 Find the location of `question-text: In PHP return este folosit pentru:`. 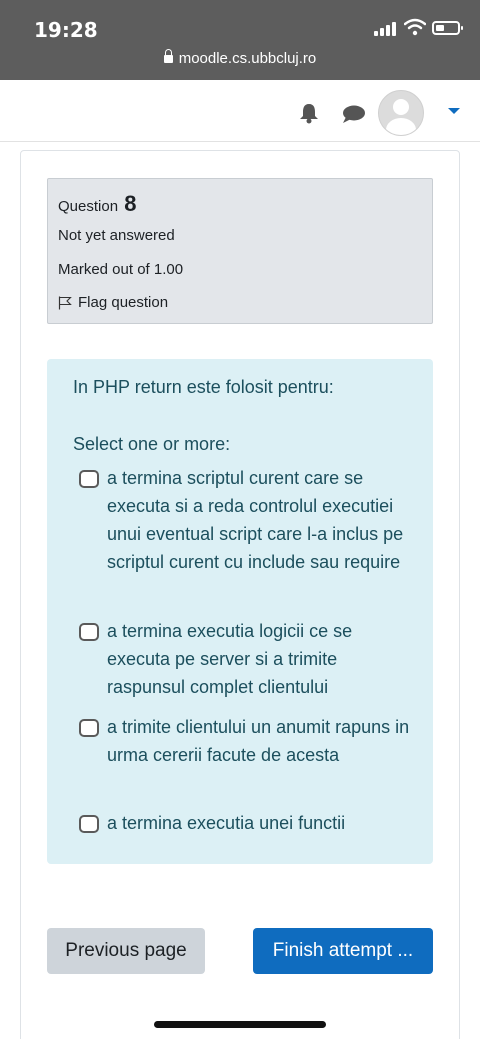

question-text: In PHP return este folosit pentru: is located at coordinates (203, 387).